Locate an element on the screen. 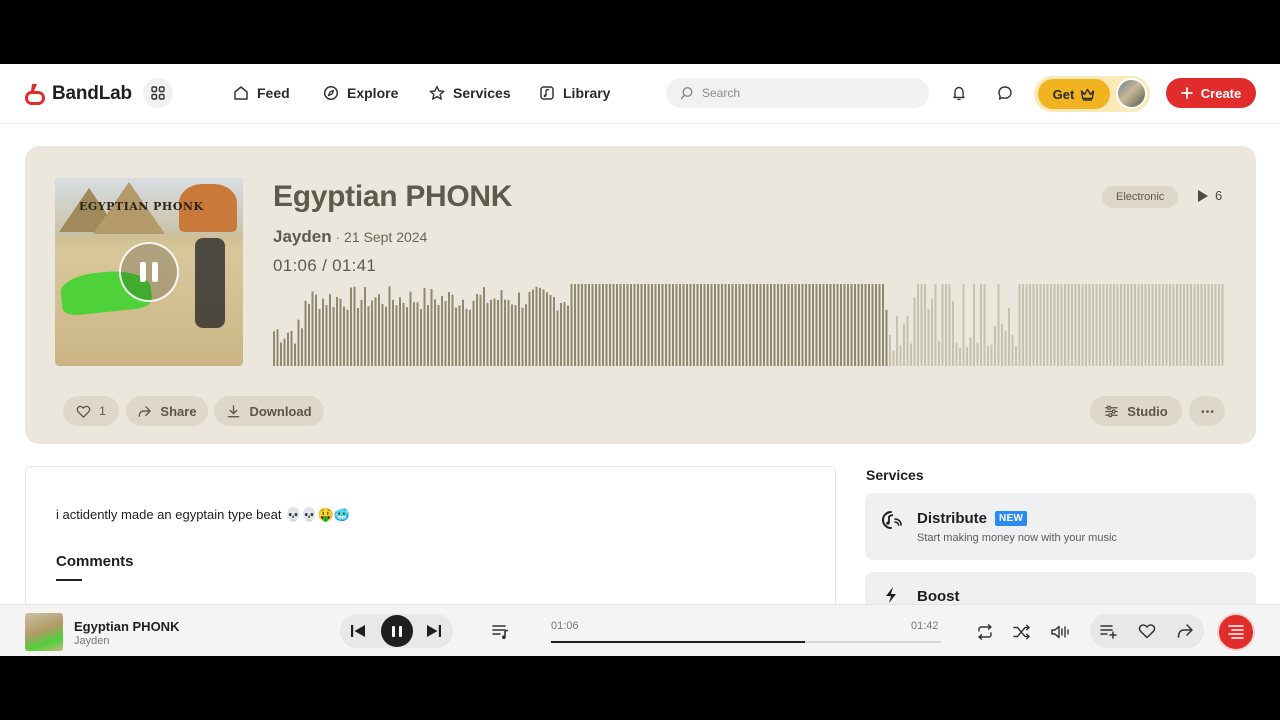  play-pause-button is located at coordinates (397, 631).